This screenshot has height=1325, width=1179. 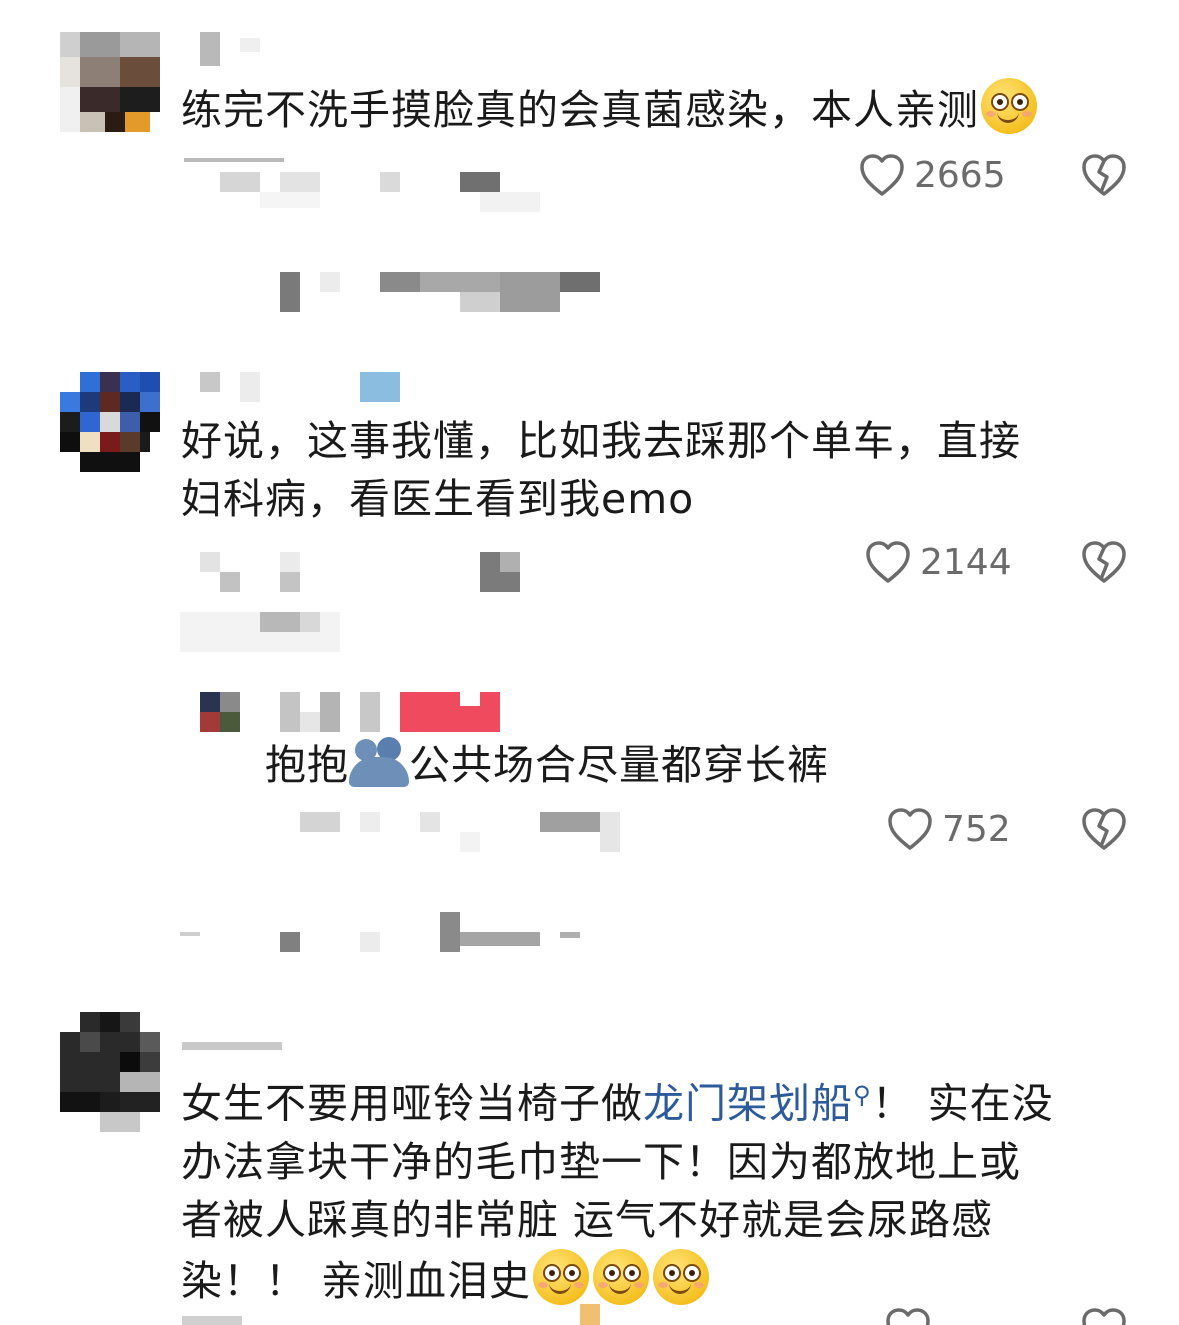 I want to click on comment-text: 好说，这事我懂，比如我去踩那个单车，直接 妇科病，看医生看到我emo, so click(x=601, y=470).